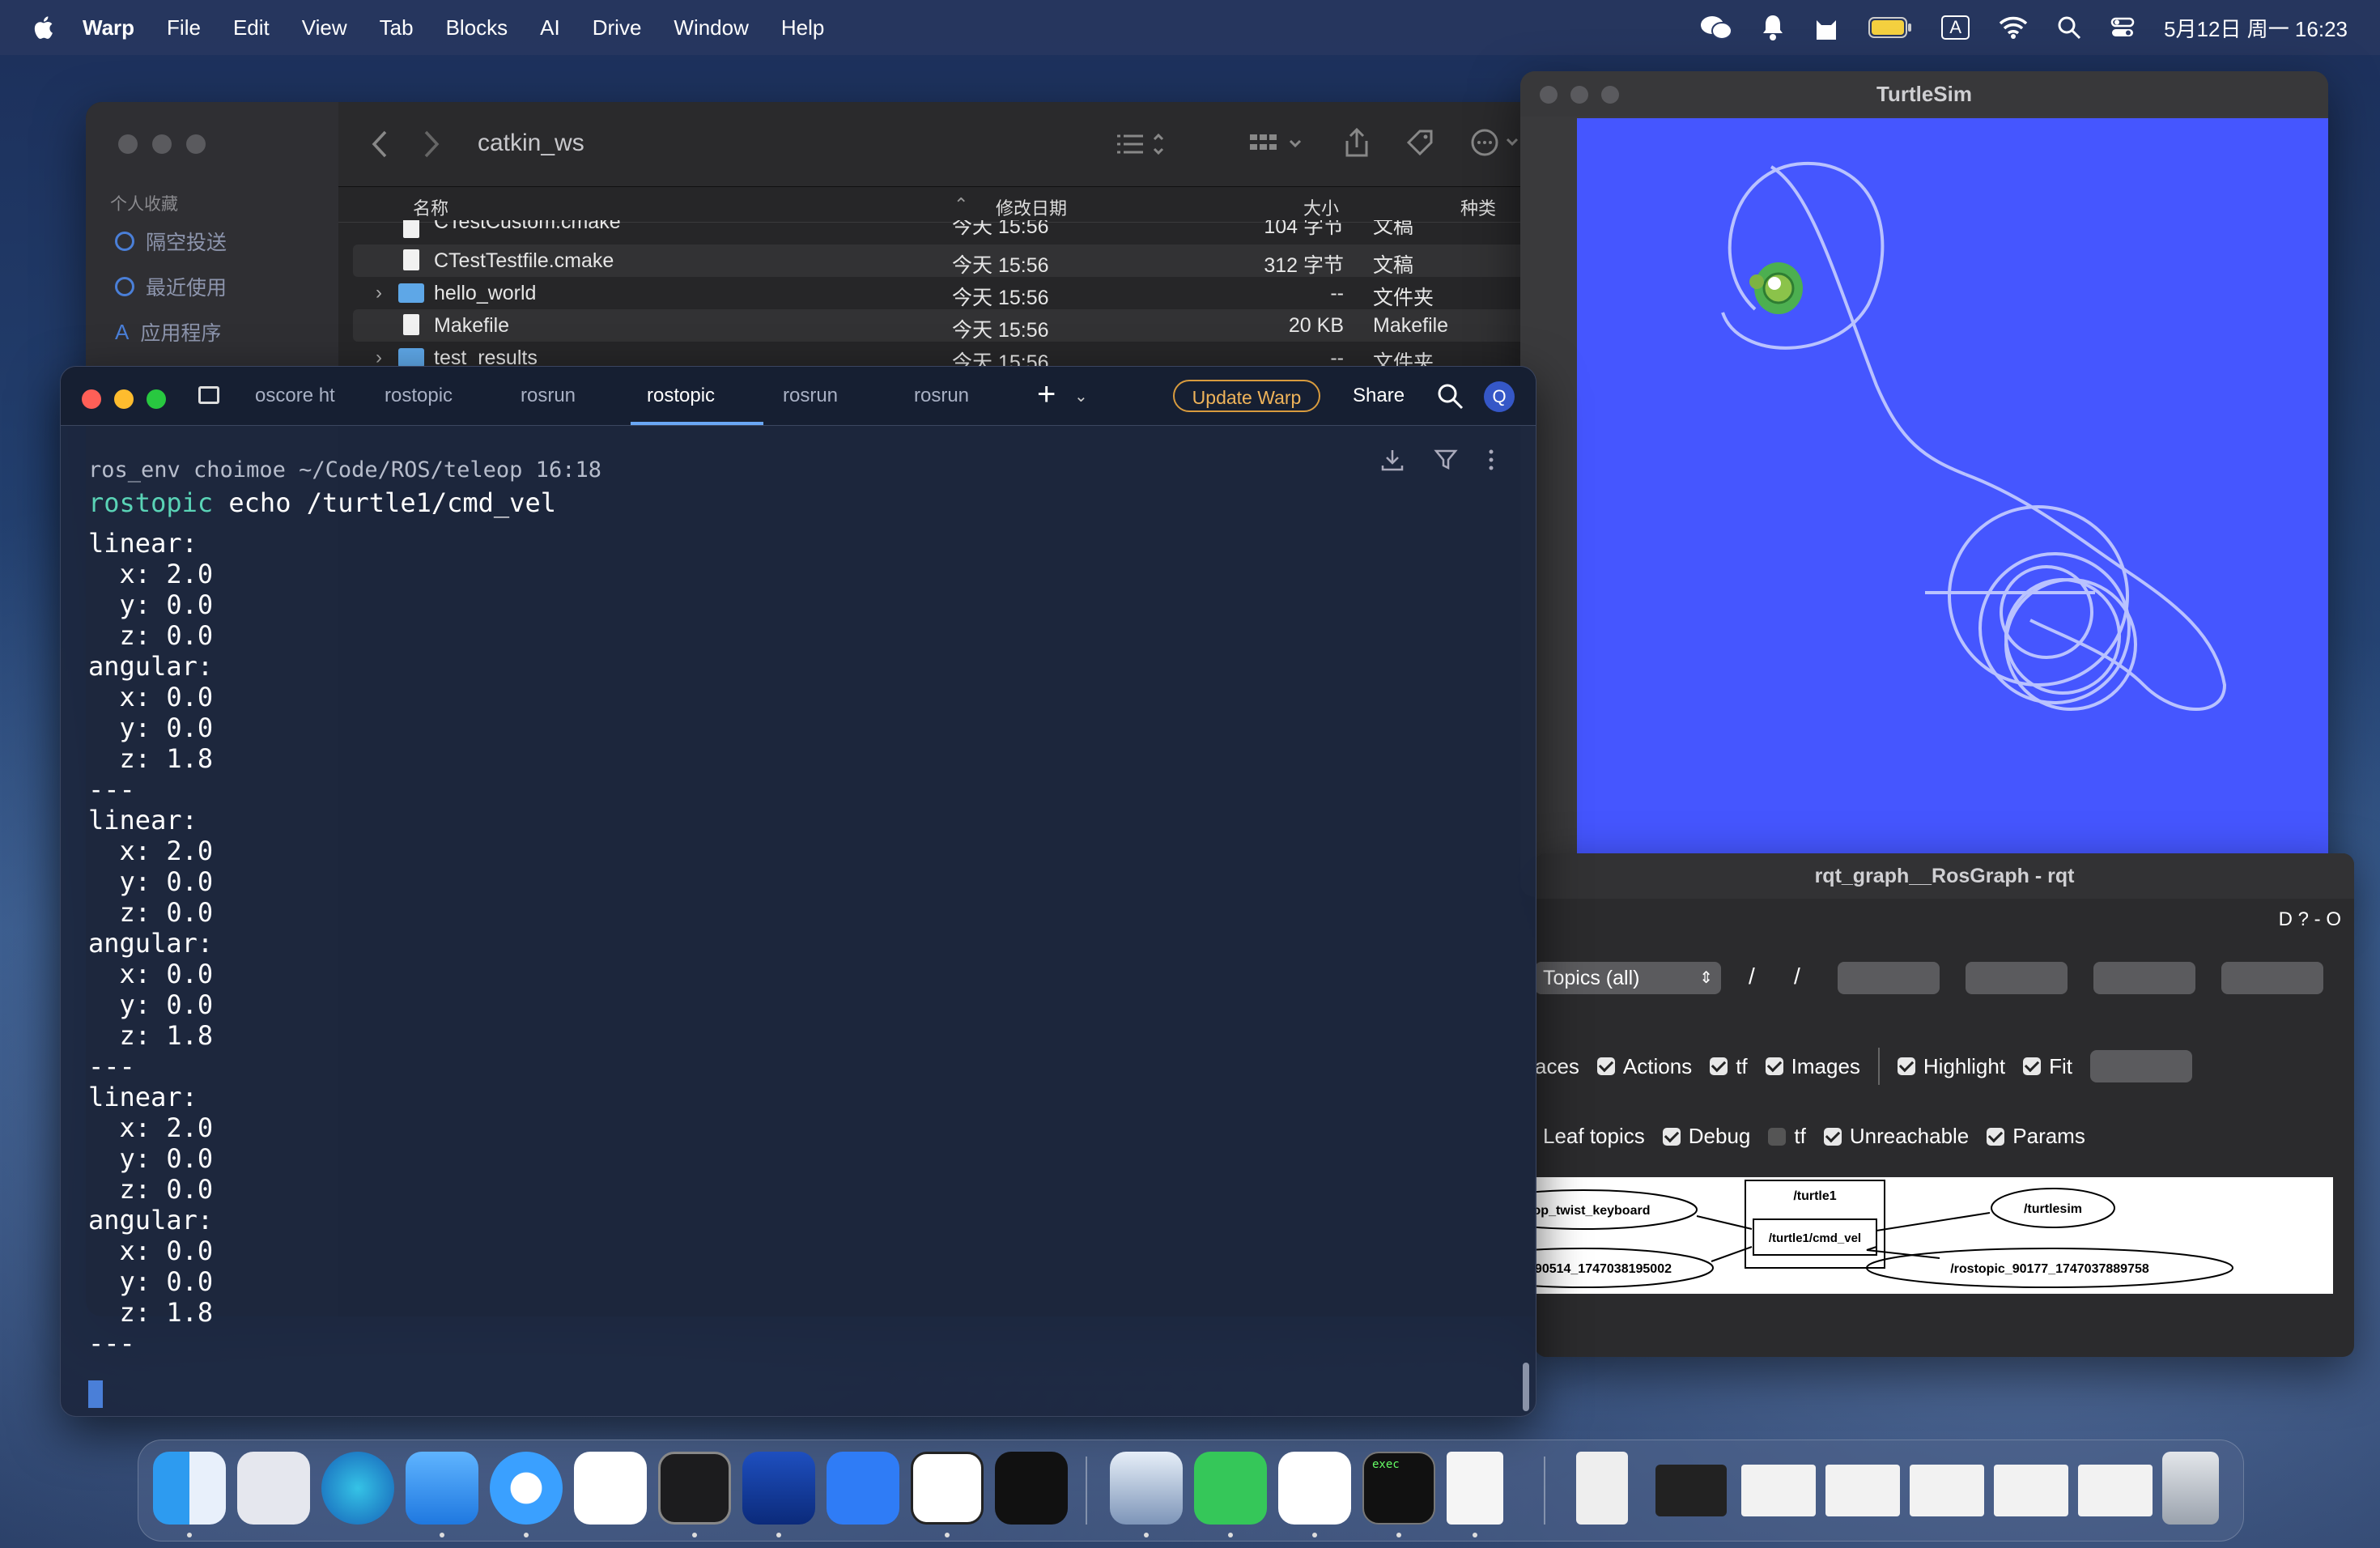  I want to click on tag-icon, so click(1420, 142).